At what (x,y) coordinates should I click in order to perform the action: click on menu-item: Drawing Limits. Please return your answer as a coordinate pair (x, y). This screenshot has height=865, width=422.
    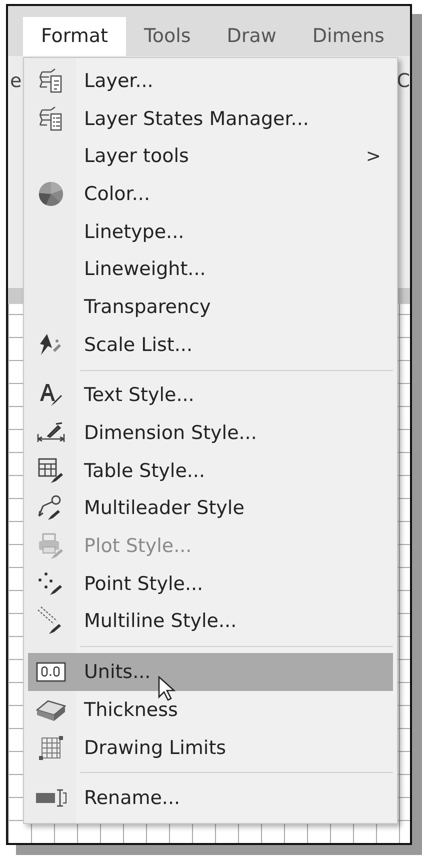
    Looking at the image, I should click on (210, 747).